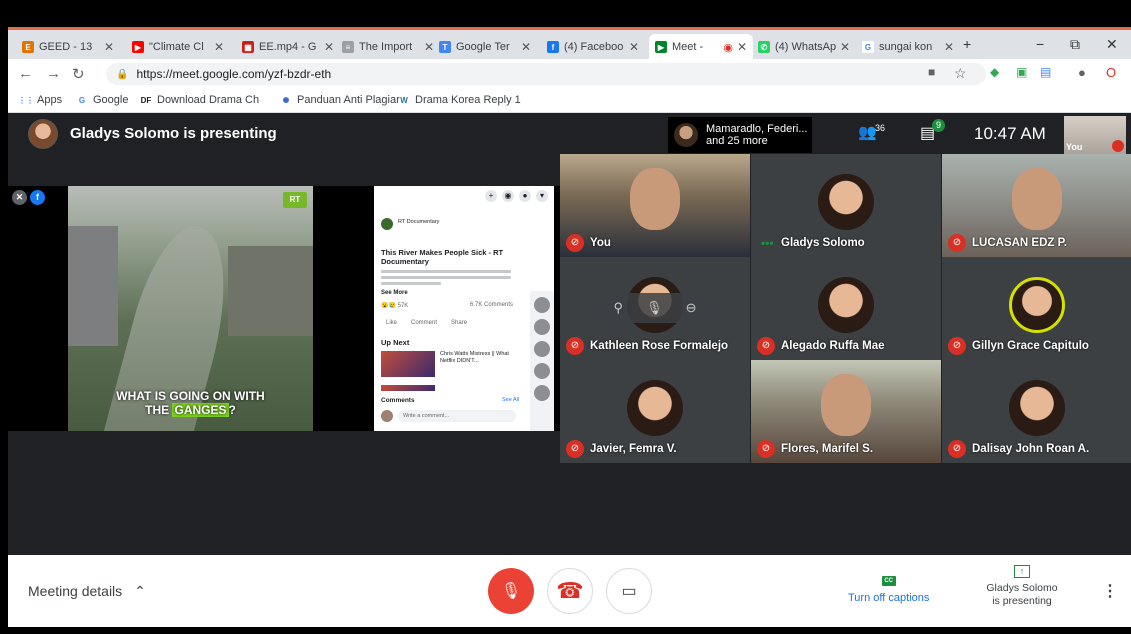 This screenshot has height=634, width=1131. What do you see at coordinates (394, 293) in the screenshot?
I see `fb-see-more: See More` at bounding box center [394, 293].